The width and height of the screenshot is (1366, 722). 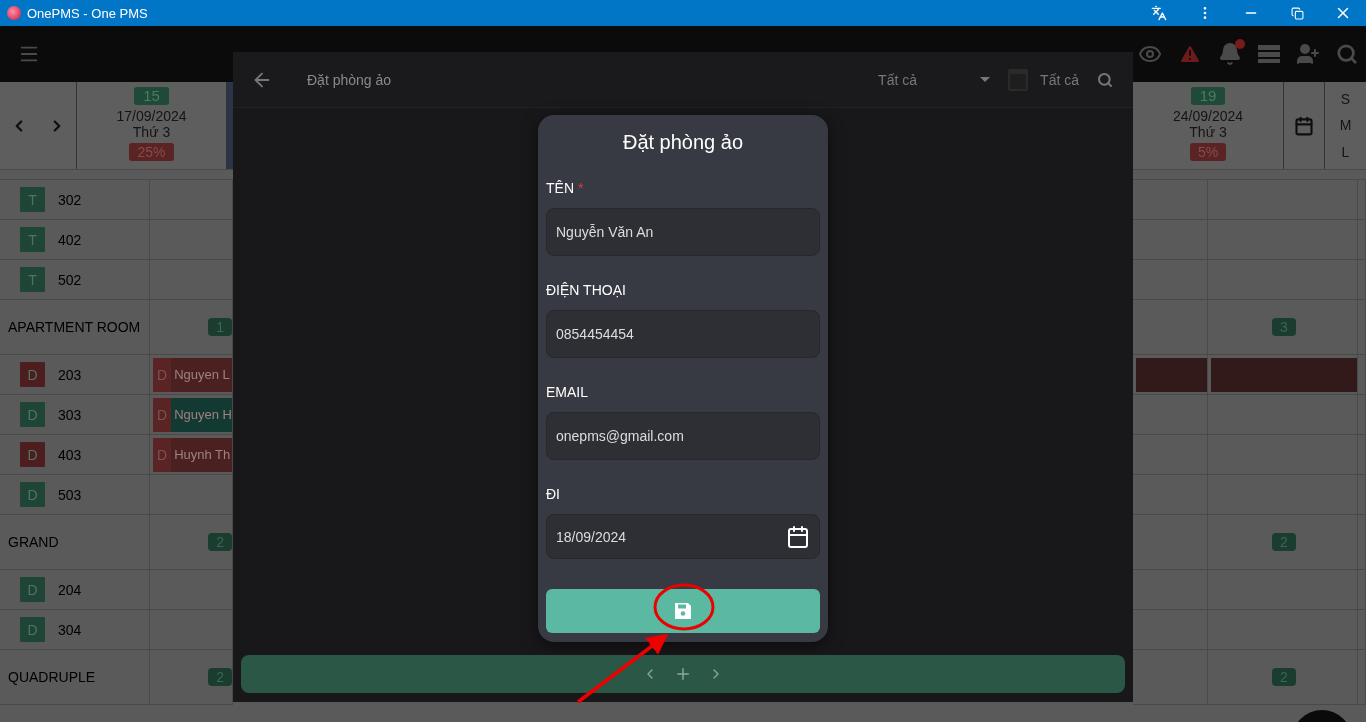 What do you see at coordinates (70, 374) in the screenshot?
I see `room-number: 203` at bounding box center [70, 374].